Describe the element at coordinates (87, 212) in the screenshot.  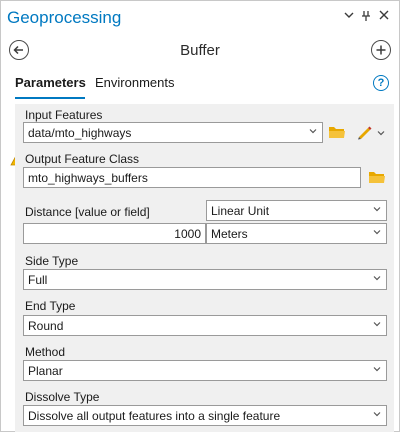
I see `distance-label: Distance [value or field]` at that location.